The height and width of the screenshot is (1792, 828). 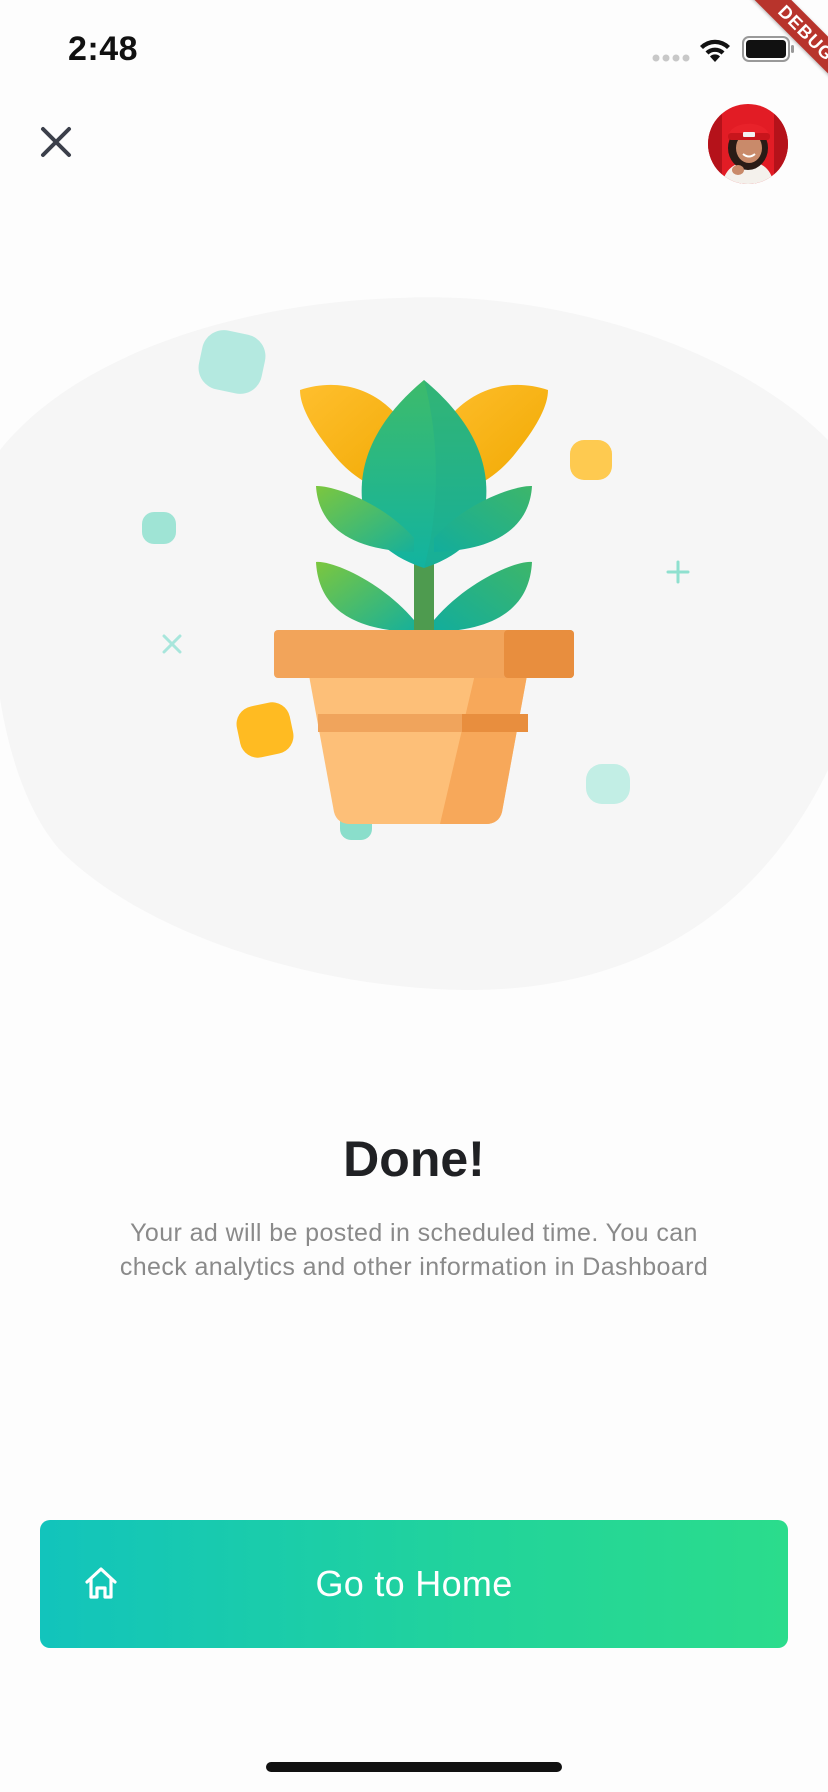 What do you see at coordinates (103, 49) in the screenshot?
I see `status-time: 2:48` at bounding box center [103, 49].